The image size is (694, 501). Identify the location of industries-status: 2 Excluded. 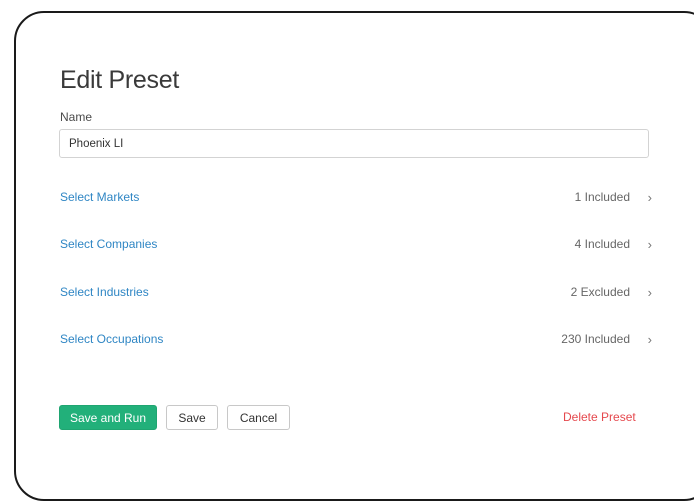
(600, 292).